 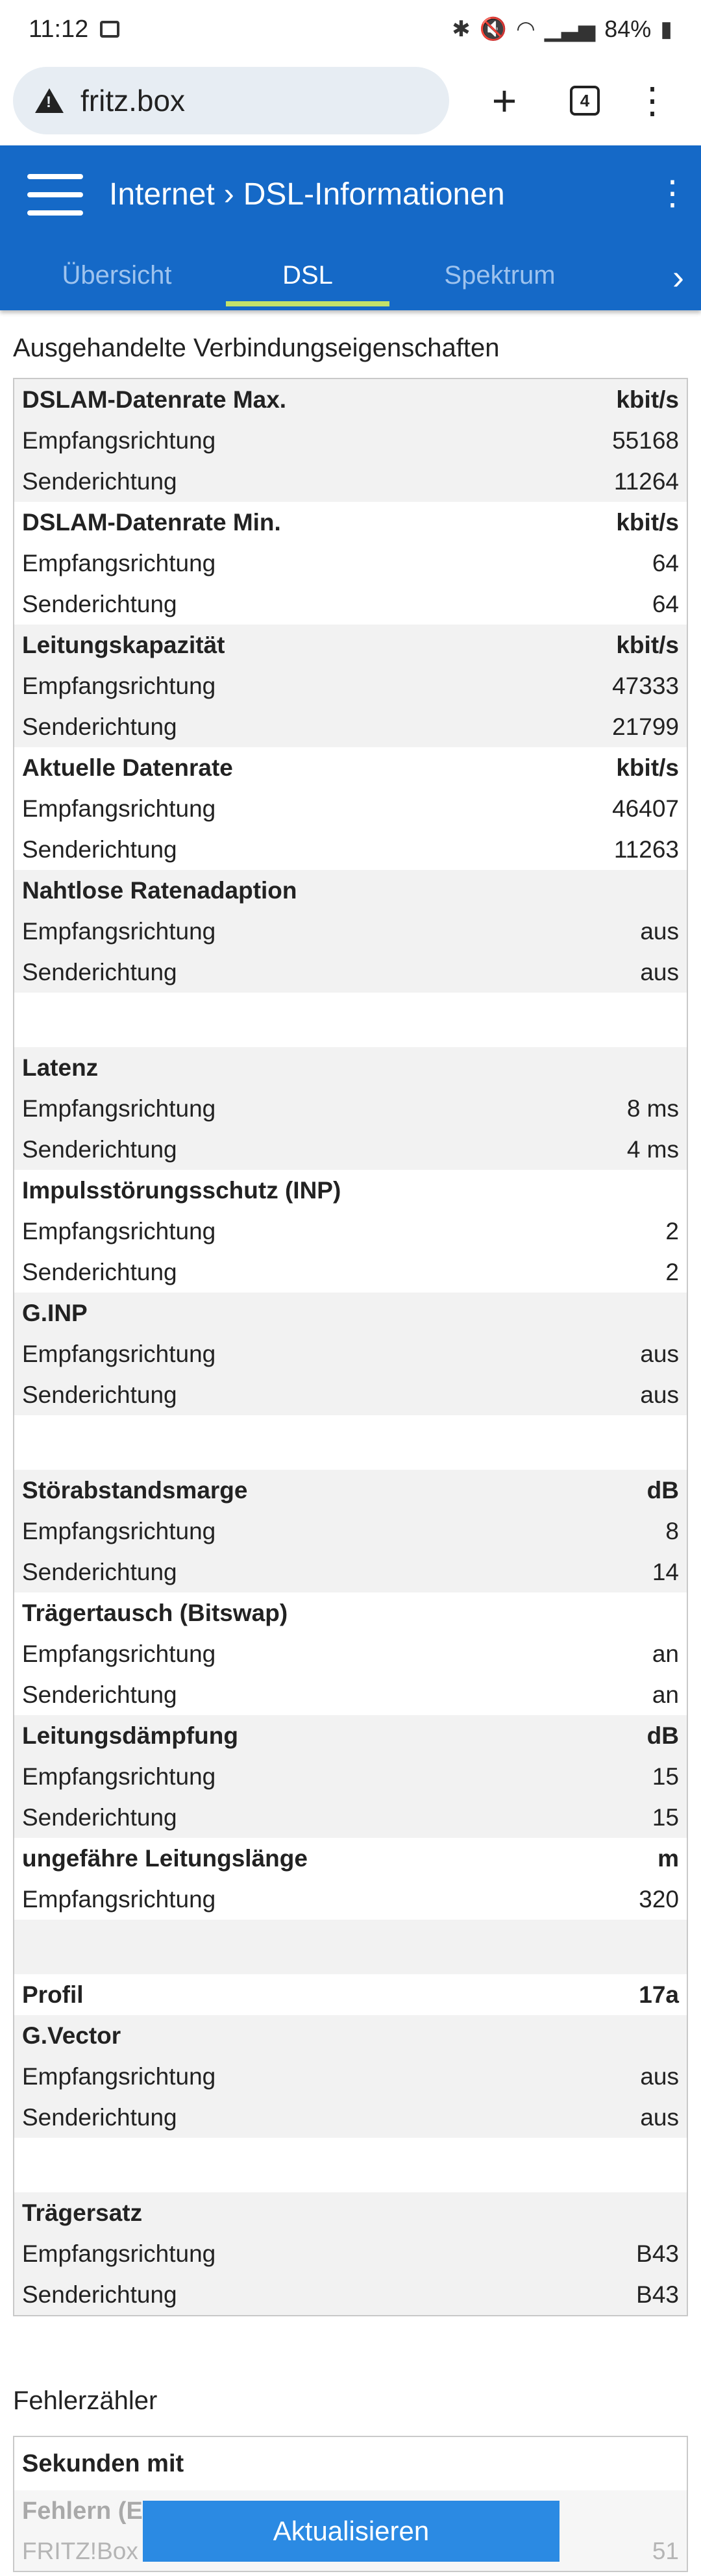 What do you see at coordinates (308, 275) in the screenshot?
I see `tab-dsl: DSL` at bounding box center [308, 275].